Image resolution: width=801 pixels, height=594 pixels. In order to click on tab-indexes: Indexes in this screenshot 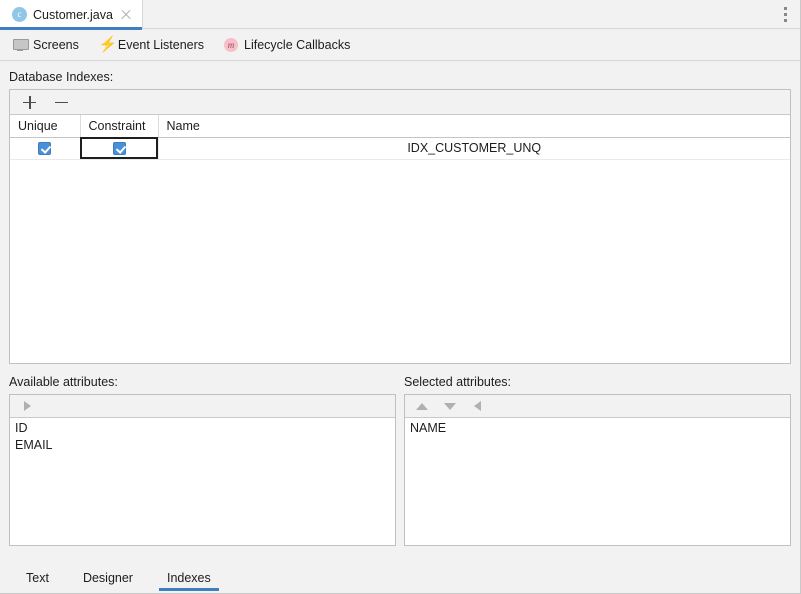, I will do `click(188, 582)`.